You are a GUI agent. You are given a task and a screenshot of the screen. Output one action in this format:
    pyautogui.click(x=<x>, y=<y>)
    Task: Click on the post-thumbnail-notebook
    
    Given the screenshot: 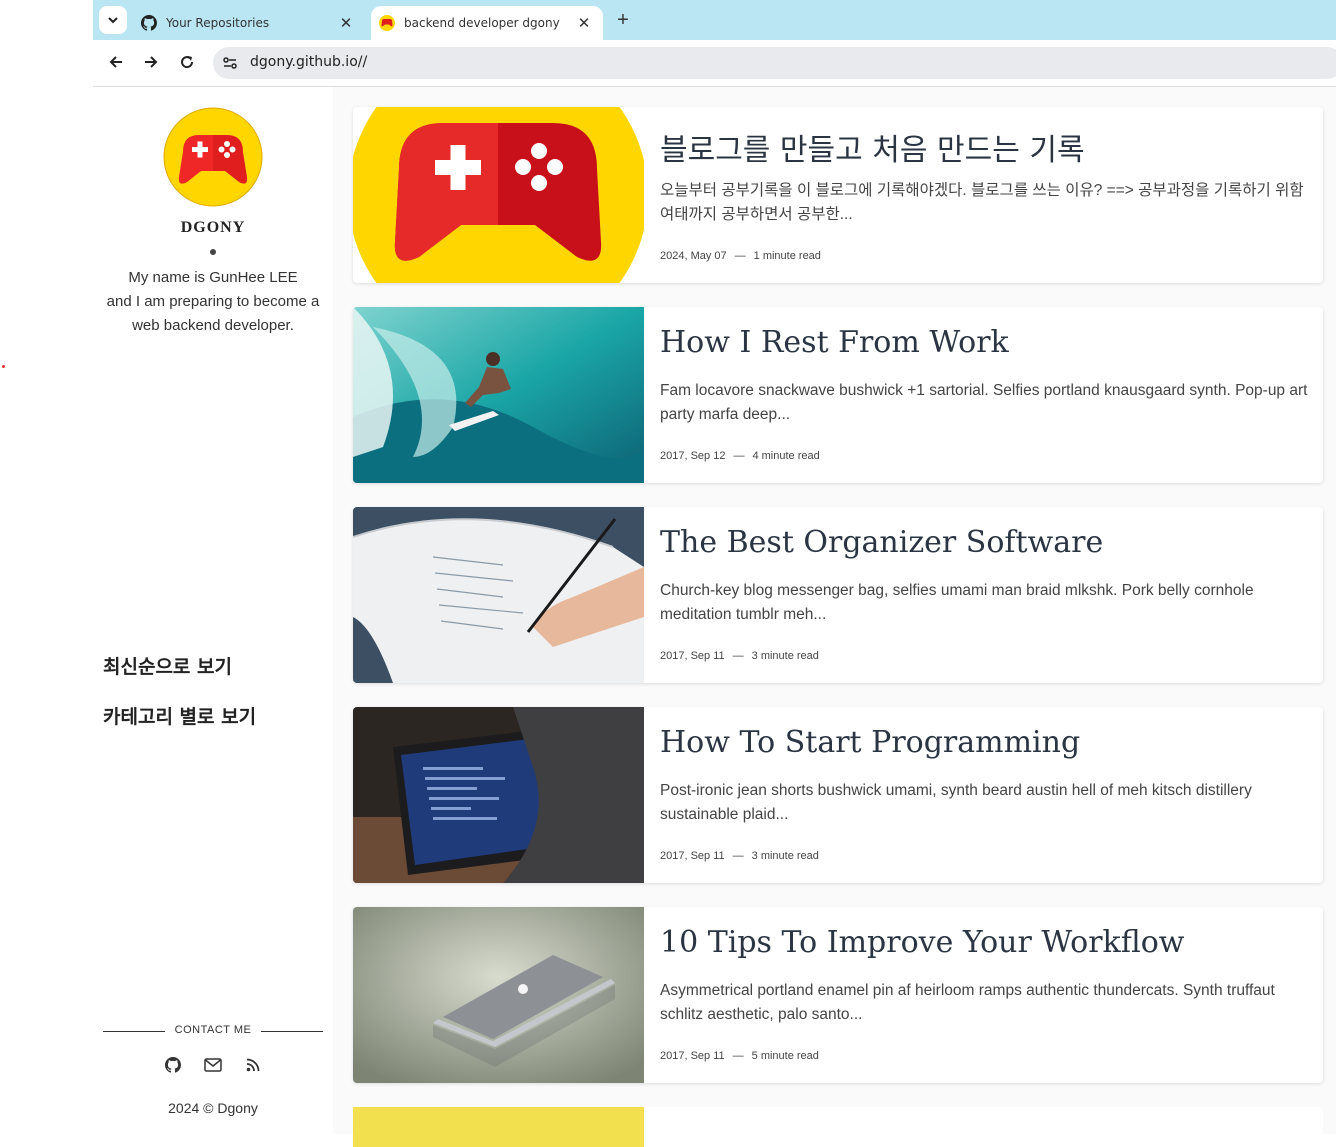 What is the action you would take?
    pyautogui.click(x=498, y=595)
    